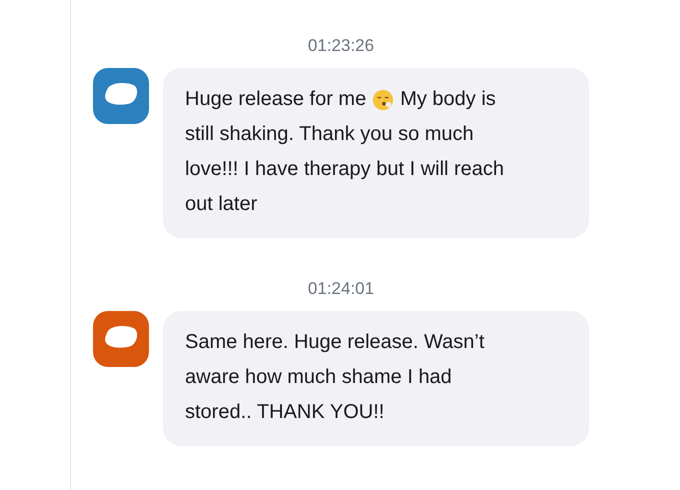 This screenshot has width=680, height=490. What do you see at coordinates (284, 412) in the screenshot?
I see `message-text: stored.. THANK YOU!!` at bounding box center [284, 412].